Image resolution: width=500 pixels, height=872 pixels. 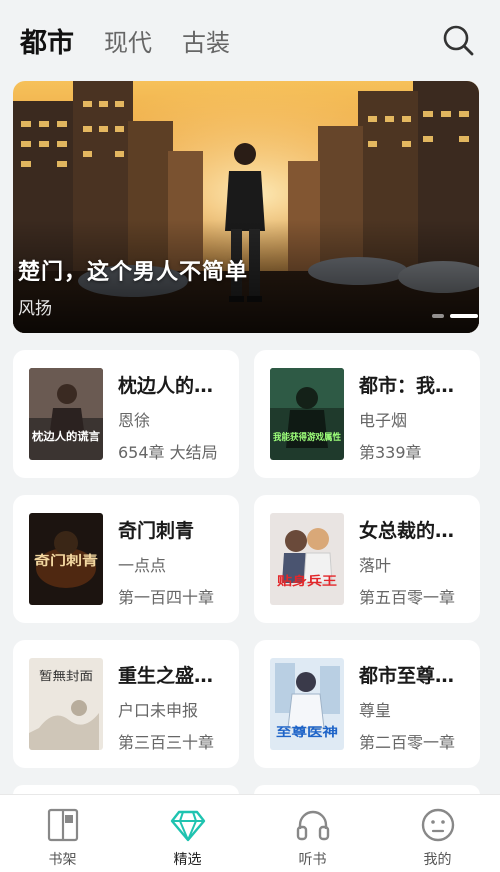 What do you see at coordinates (62, 860) in the screenshot?
I see `nav-label: 书架` at bounding box center [62, 860].